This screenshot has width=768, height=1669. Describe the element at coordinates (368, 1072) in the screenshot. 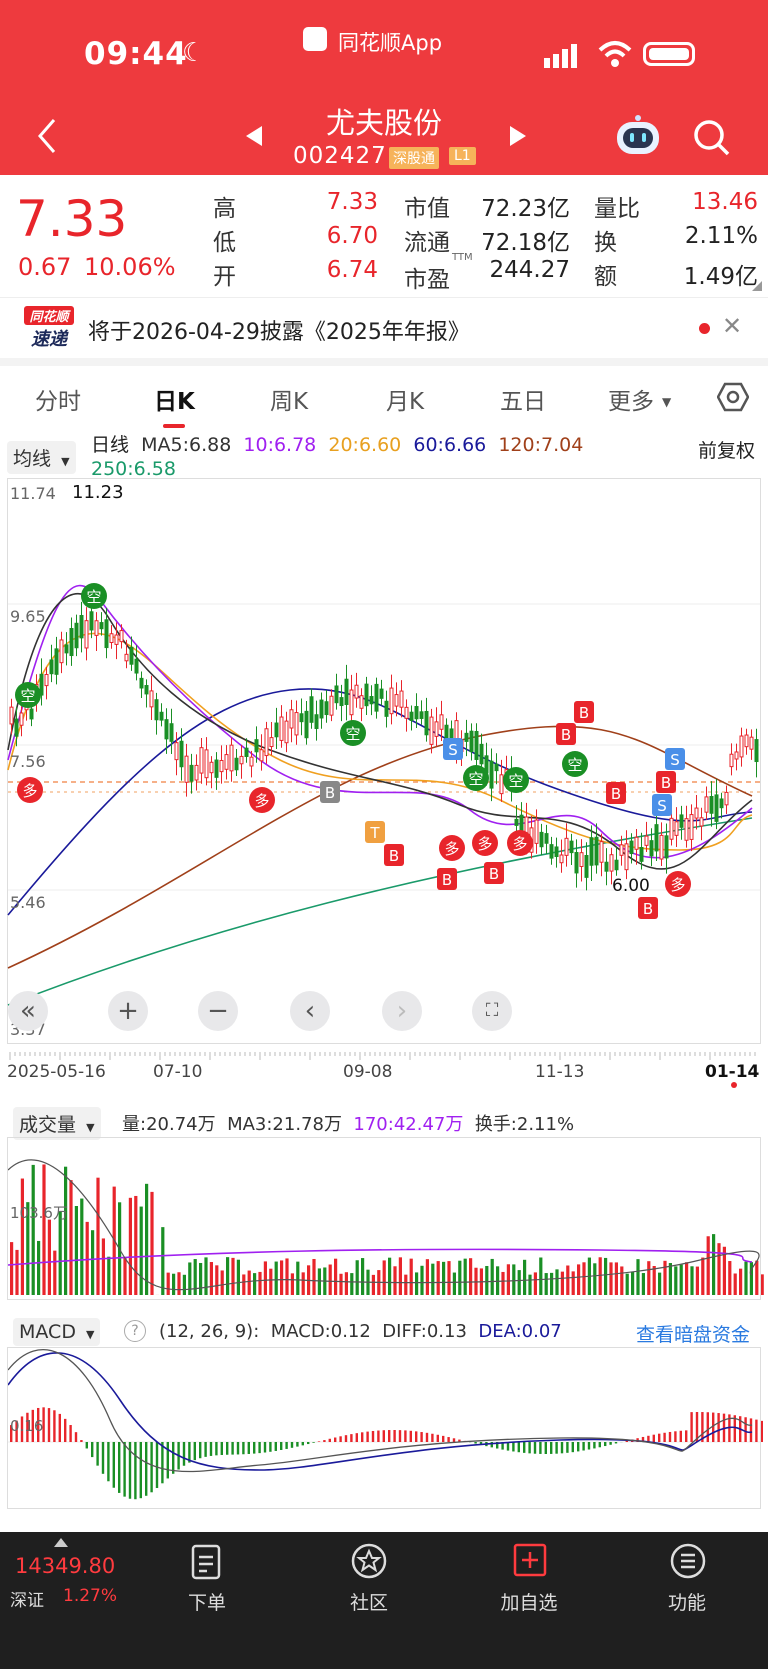

I see `date-label-2: 09-08` at that location.